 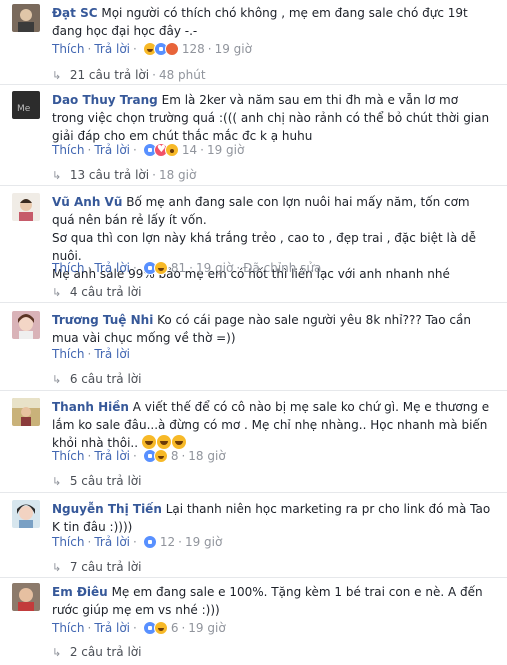 I want to click on comment-actions: Thích · Trả lời · 6 · 19 giờ, so click(x=139, y=628).